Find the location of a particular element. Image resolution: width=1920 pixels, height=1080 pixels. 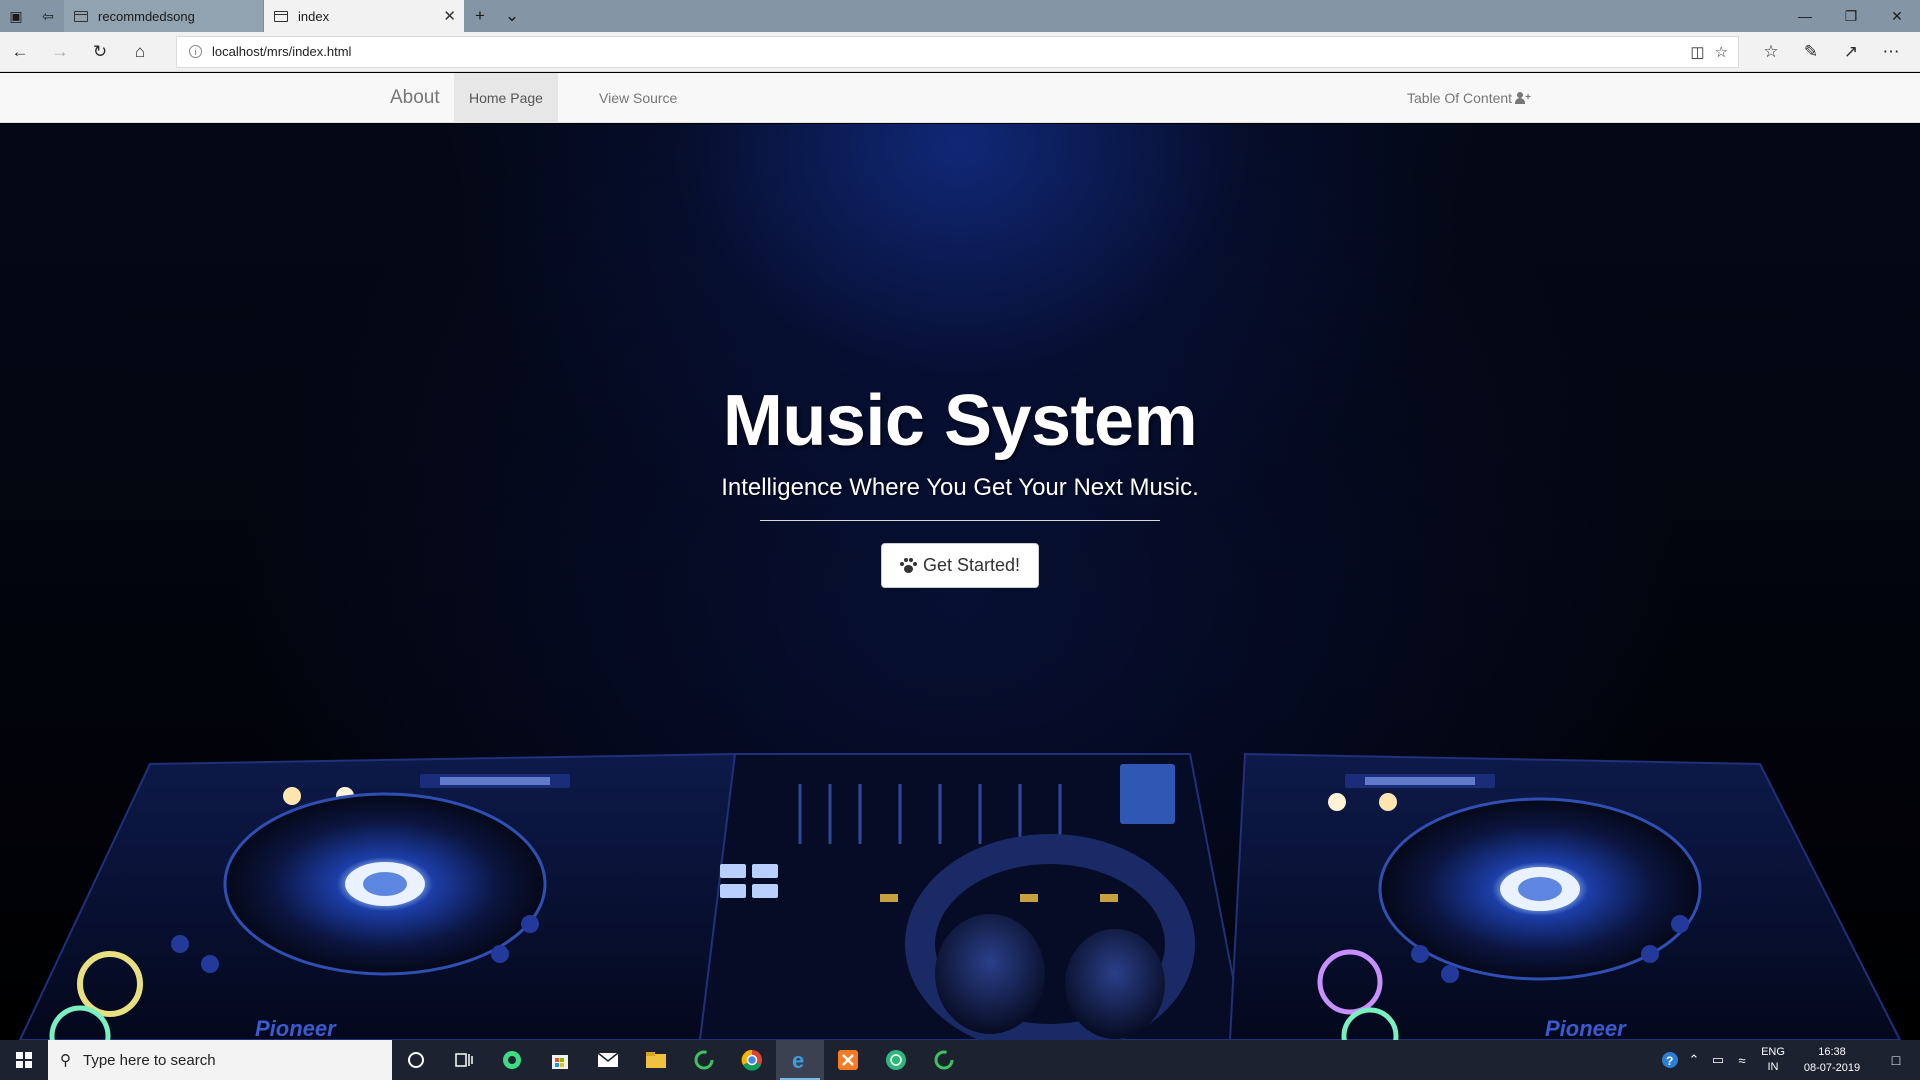

get-started-button: Get Started! is located at coordinates (960, 565).